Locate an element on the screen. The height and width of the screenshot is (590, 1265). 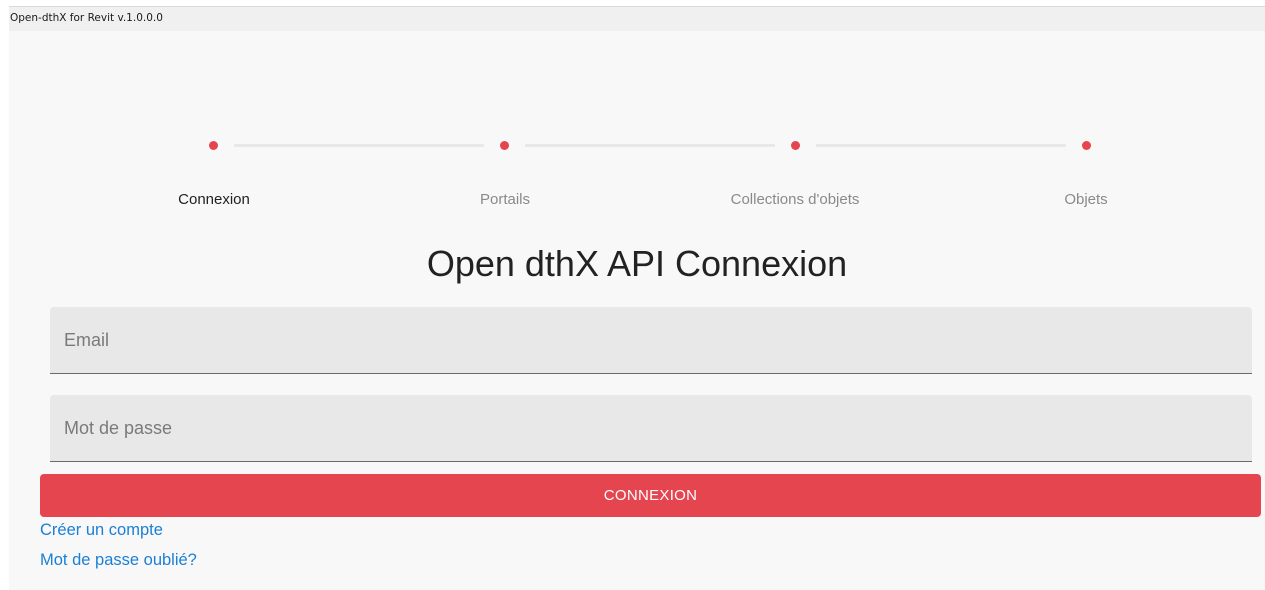
email-field is located at coordinates (651, 340).